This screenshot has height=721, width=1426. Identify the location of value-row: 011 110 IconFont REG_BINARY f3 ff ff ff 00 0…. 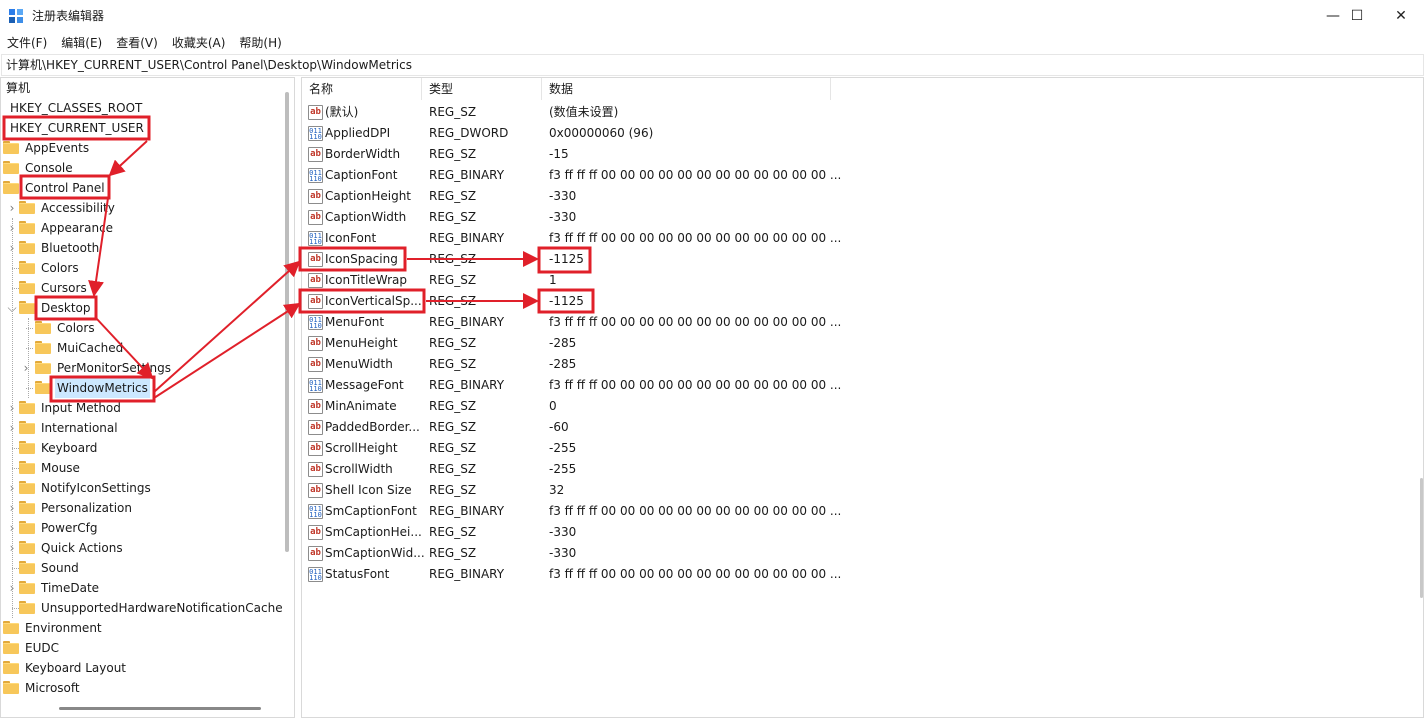
(862, 238).